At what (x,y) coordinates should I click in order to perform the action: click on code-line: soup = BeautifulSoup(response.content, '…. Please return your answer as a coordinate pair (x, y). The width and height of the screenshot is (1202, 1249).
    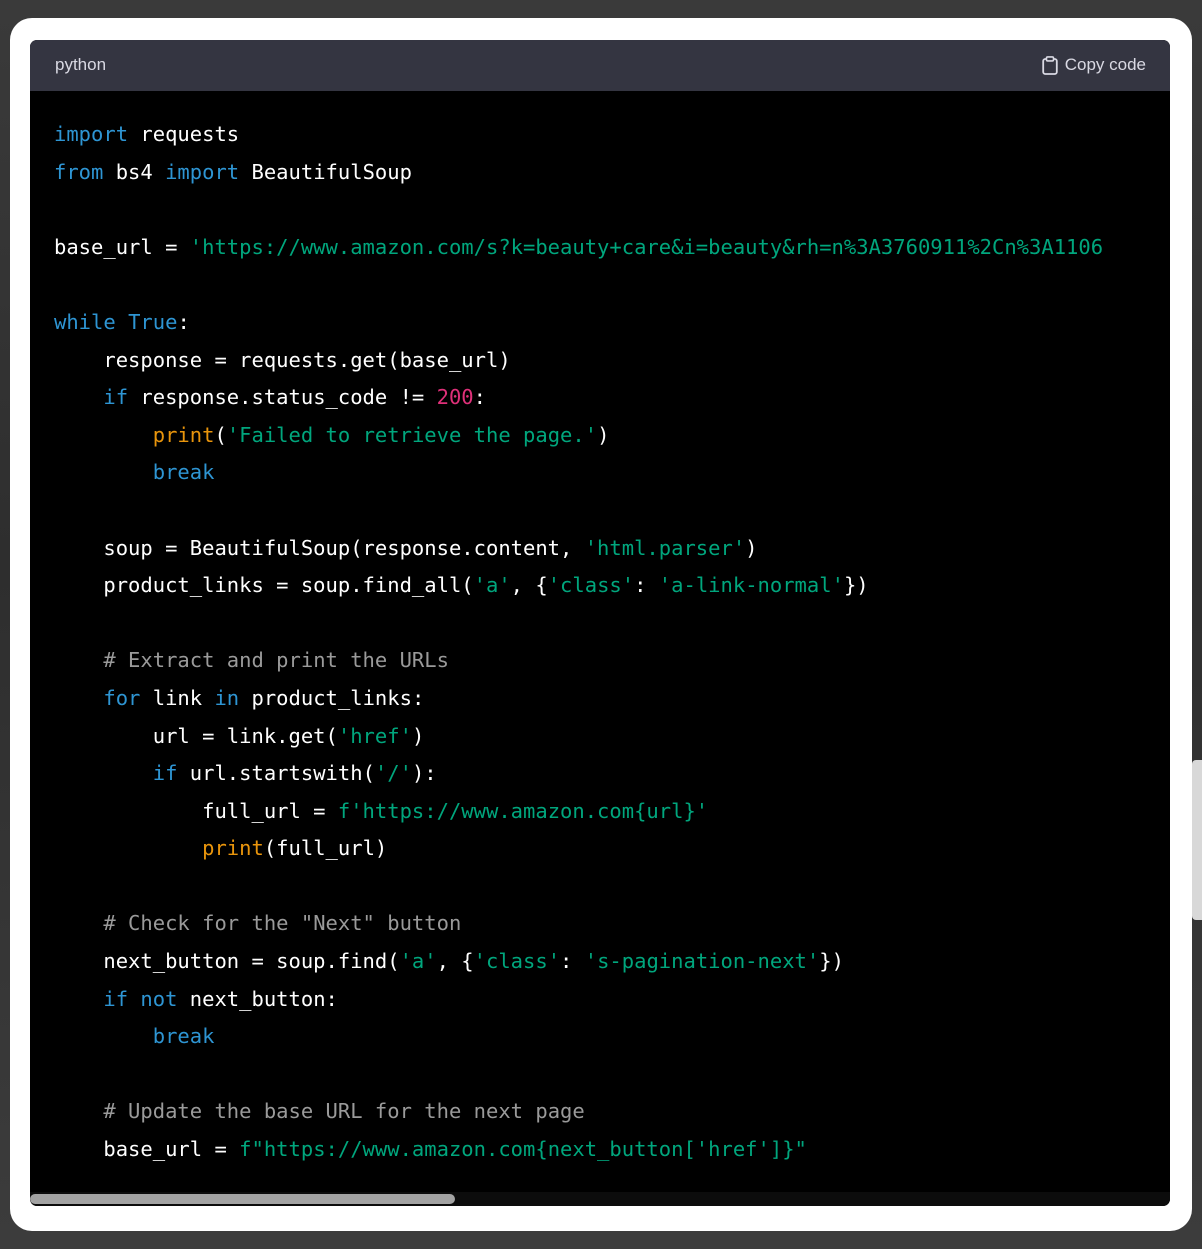
    Looking at the image, I should click on (612, 549).